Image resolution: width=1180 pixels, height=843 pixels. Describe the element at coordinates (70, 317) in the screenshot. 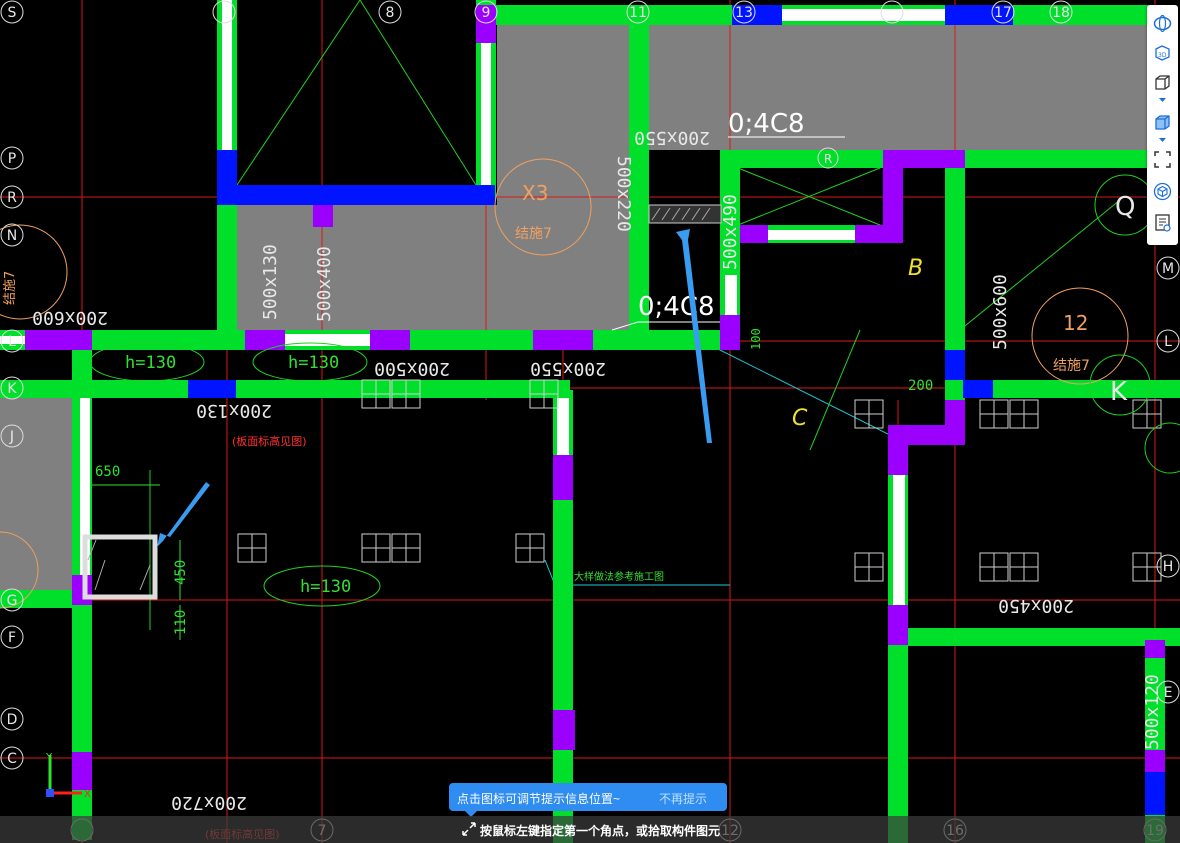

I see `beam-label-200x600: 200x600` at that location.